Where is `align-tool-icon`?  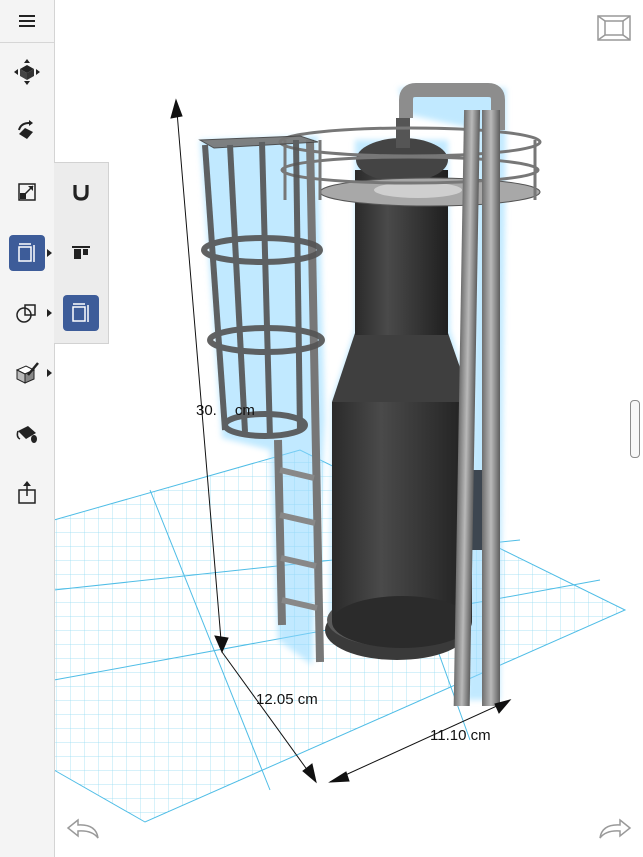 align-tool-icon is located at coordinates (26, 252).